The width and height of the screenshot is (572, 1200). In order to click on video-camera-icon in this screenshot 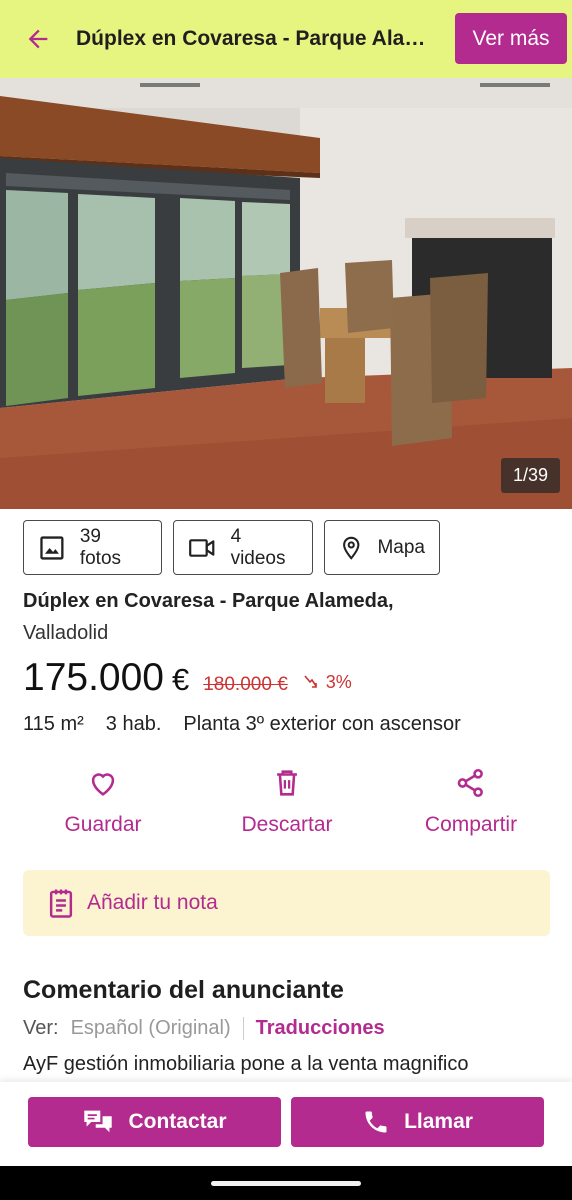, I will do `click(202, 547)`.